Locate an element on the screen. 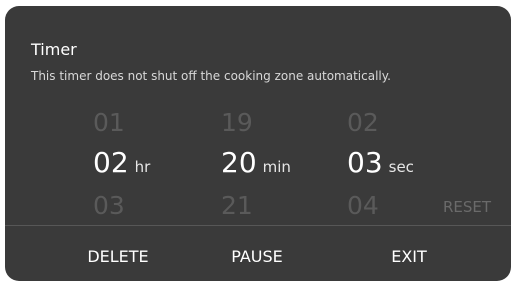  minutes-selected: 20 min is located at coordinates (256, 165).